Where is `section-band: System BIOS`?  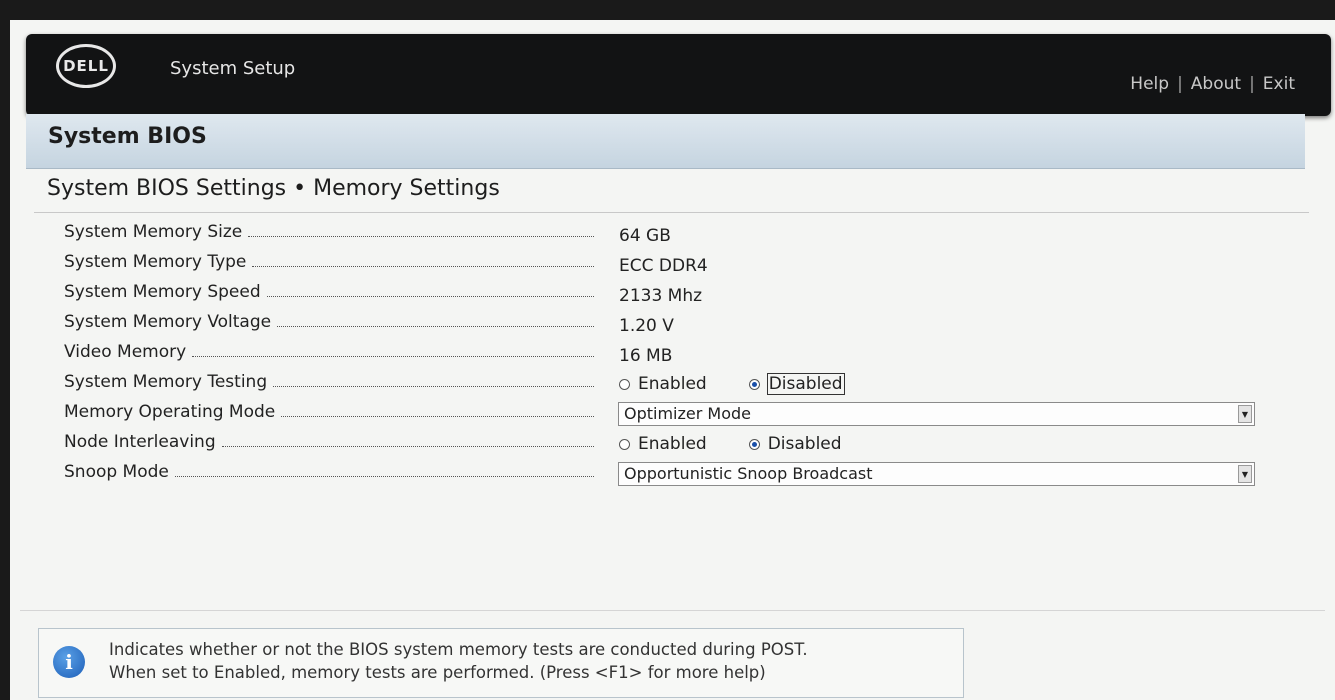
section-band: System BIOS is located at coordinates (665, 141).